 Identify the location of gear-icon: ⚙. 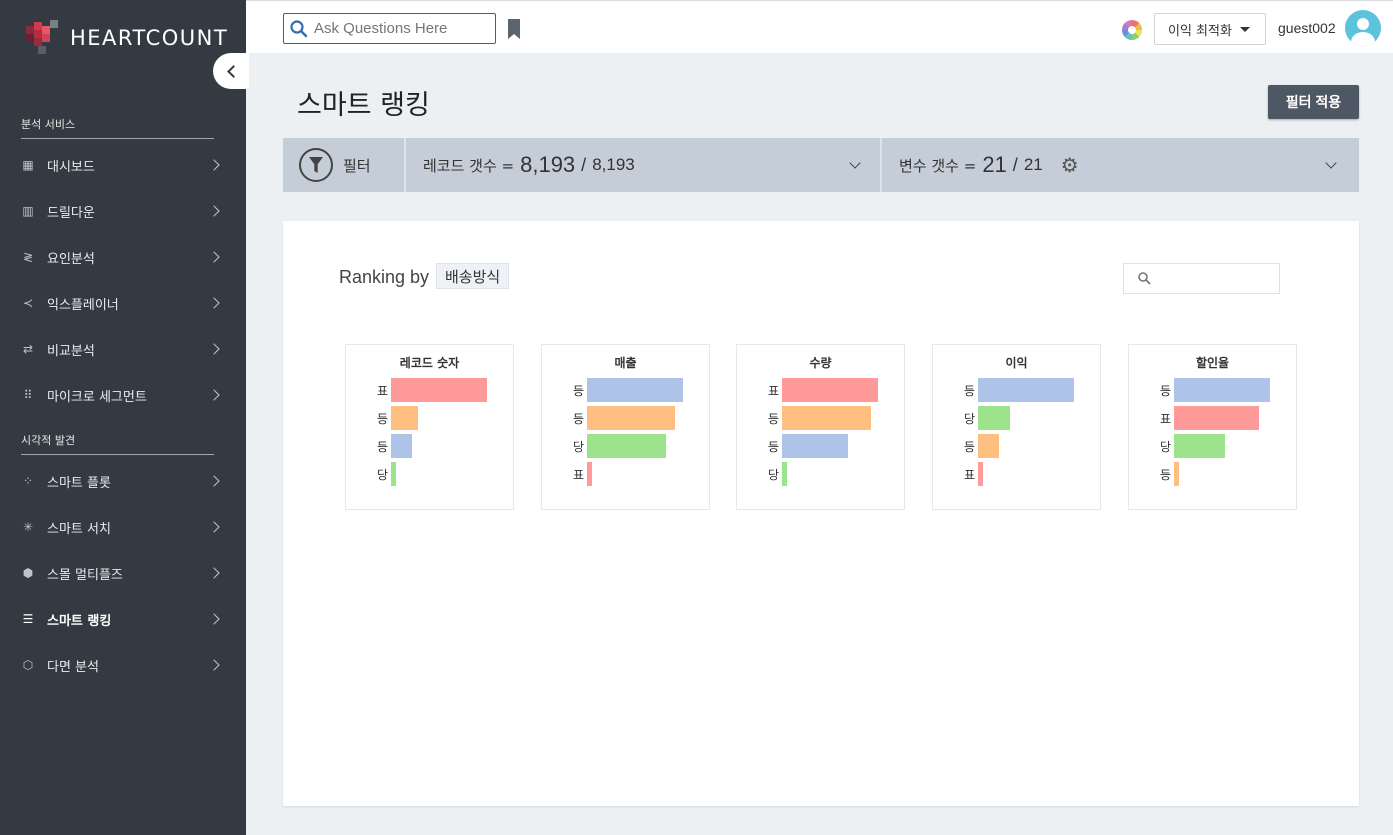
(1070, 165).